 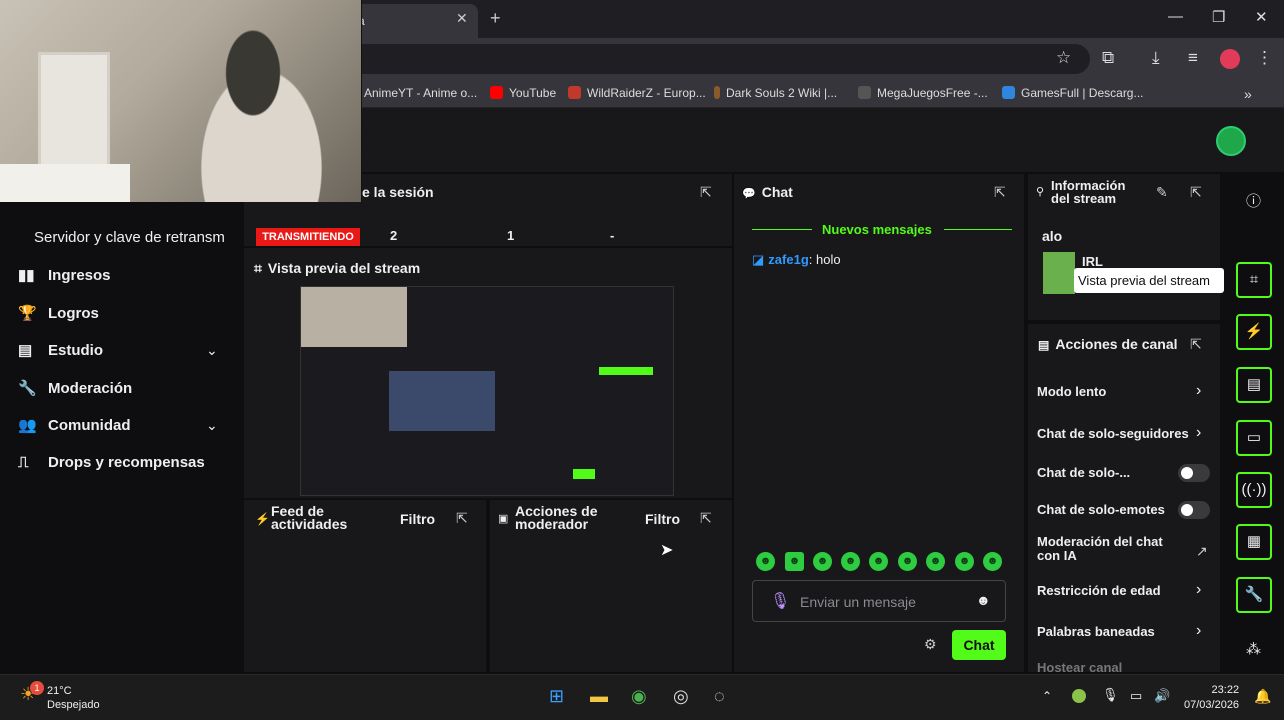 What do you see at coordinates (1092, 261) in the screenshot?
I see `category-name: IRL` at bounding box center [1092, 261].